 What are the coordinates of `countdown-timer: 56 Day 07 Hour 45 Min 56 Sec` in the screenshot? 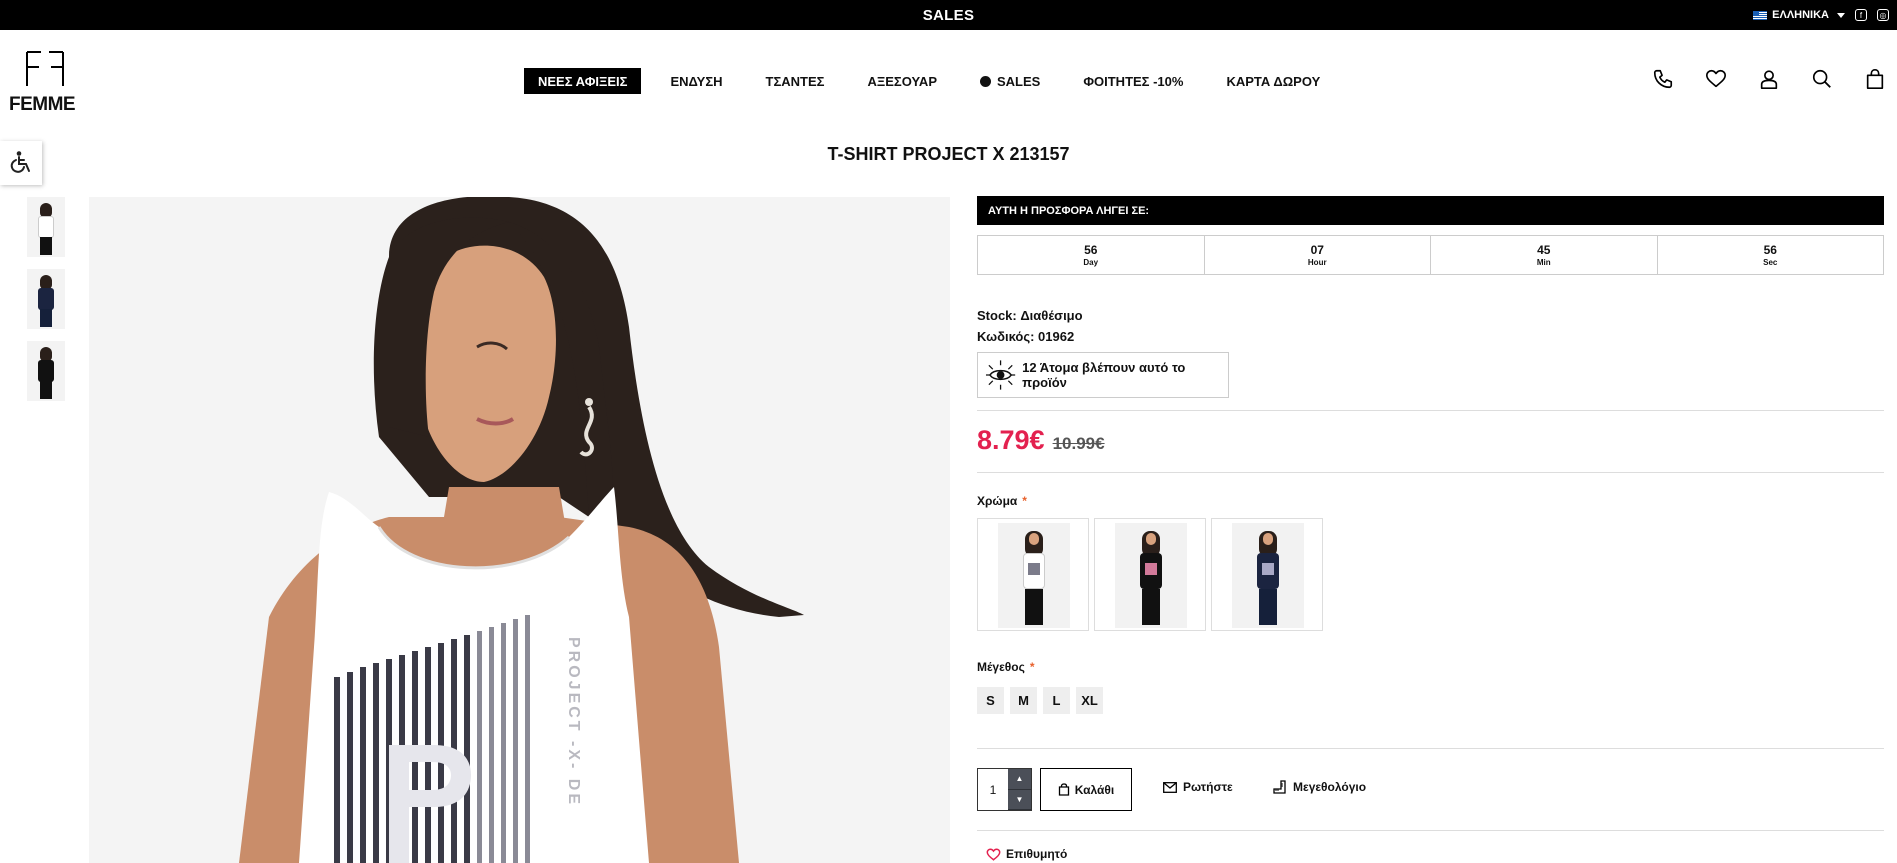 It's located at (1430, 255).